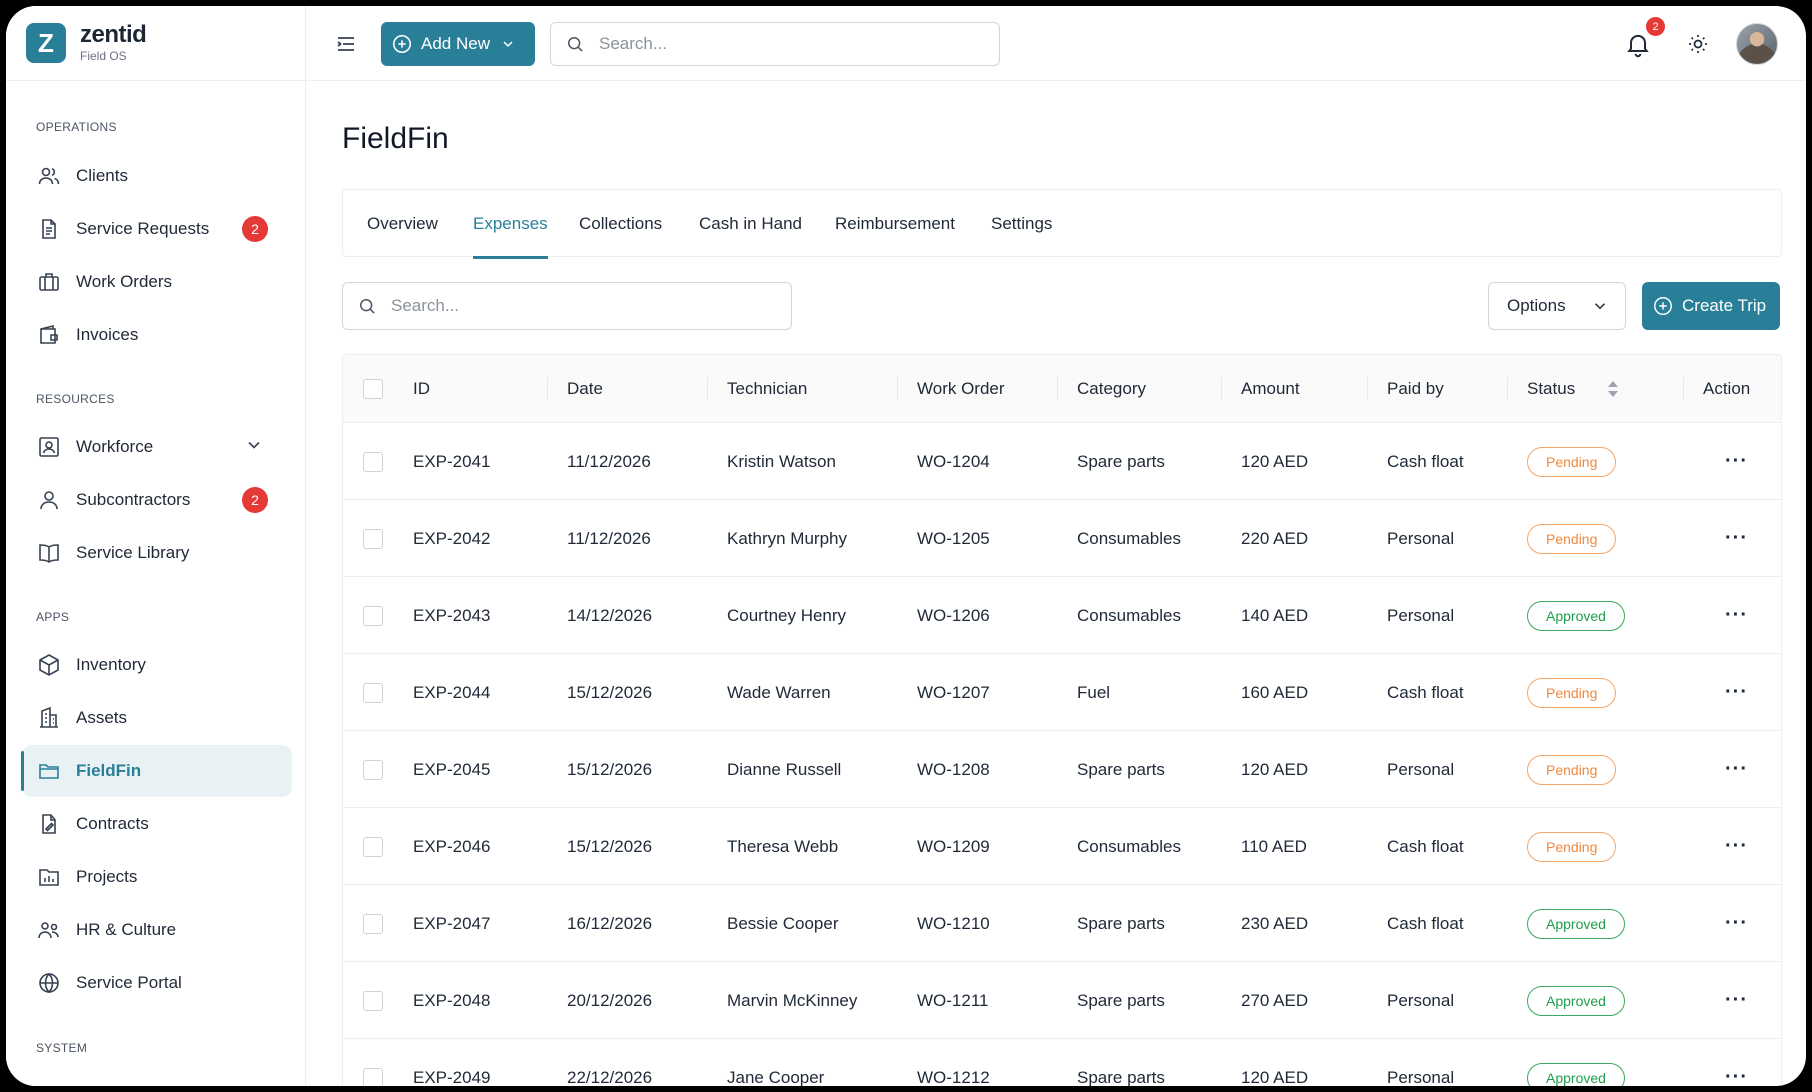 This screenshot has height=1092, width=1812. I want to click on create-trip-button: Create Trip, so click(1711, 306).